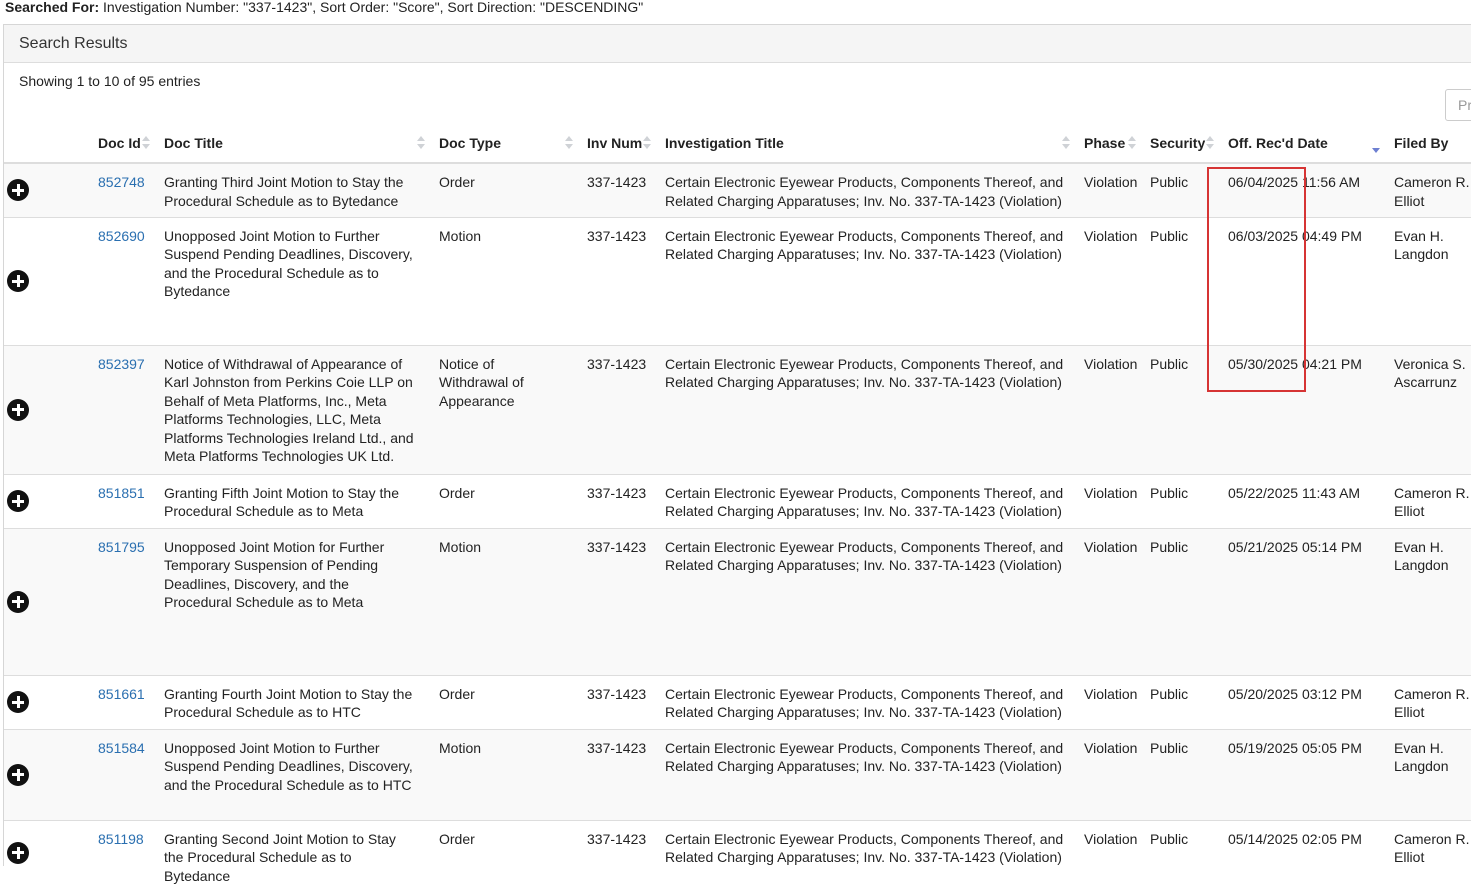 The image size is (1471, 885). What do you see at coordinates (121, 547) in the screenshot?
I see `doc-id-link: 851795` at bounding box center [121, 547].